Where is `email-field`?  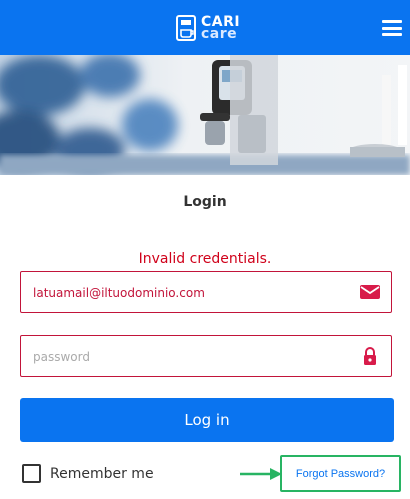 email-field is located at coordinates (193, 293).